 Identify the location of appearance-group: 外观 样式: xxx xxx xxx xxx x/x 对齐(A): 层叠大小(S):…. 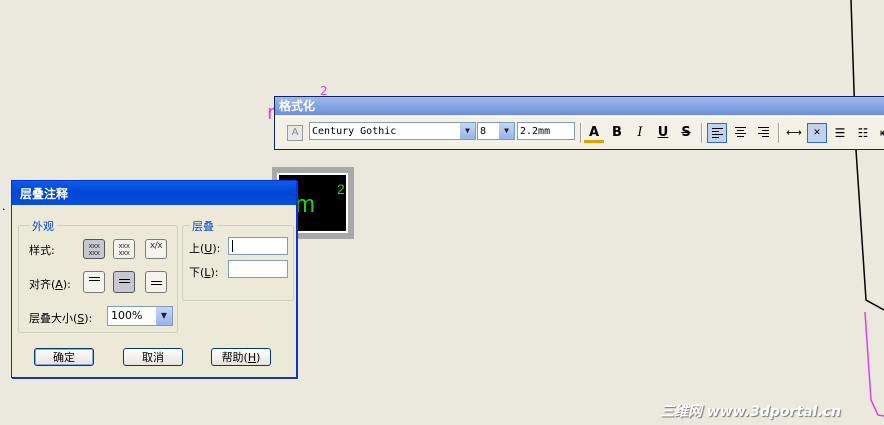
(98, 275).